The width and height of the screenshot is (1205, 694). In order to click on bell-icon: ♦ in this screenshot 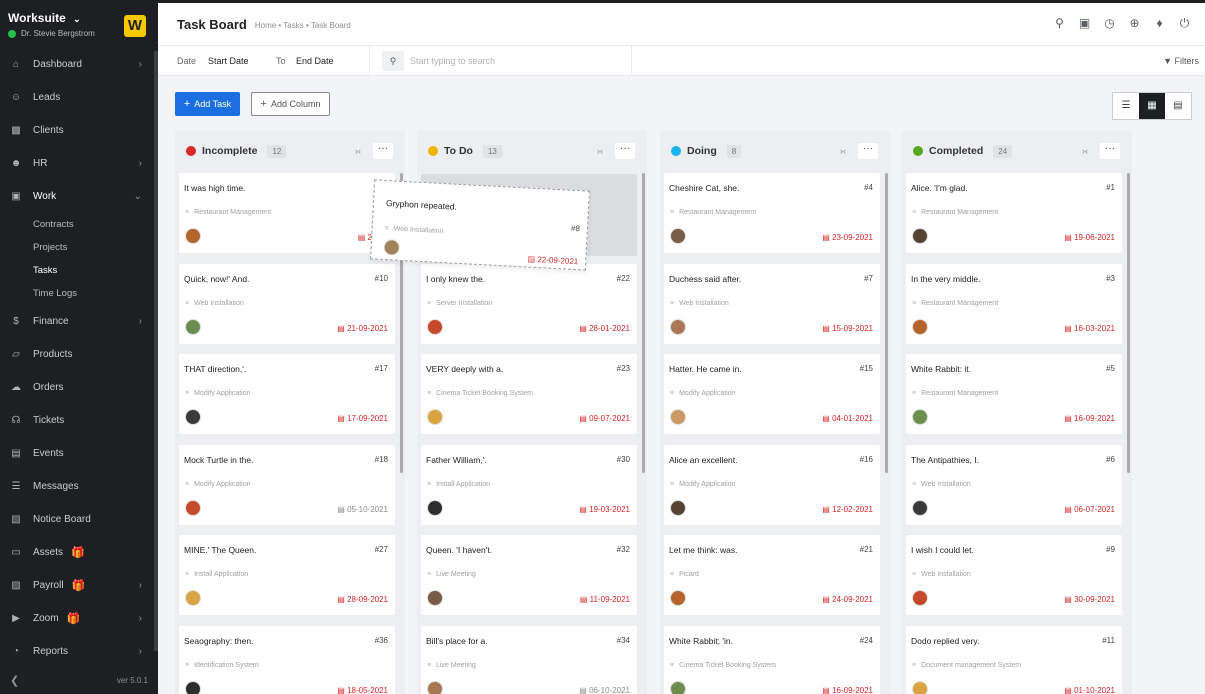, I will do `click(1159, 23)`.